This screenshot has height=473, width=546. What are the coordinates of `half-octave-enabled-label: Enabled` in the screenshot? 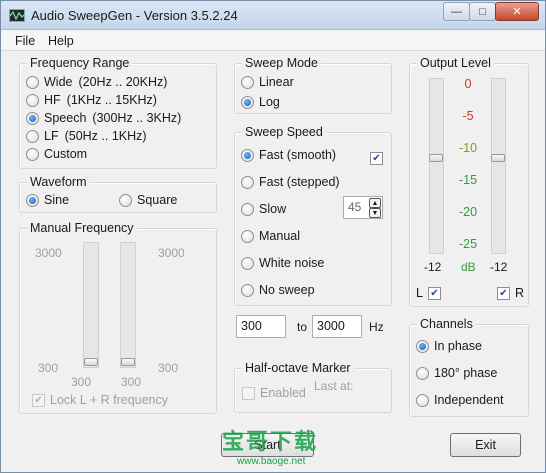 It's located at (283, 393).